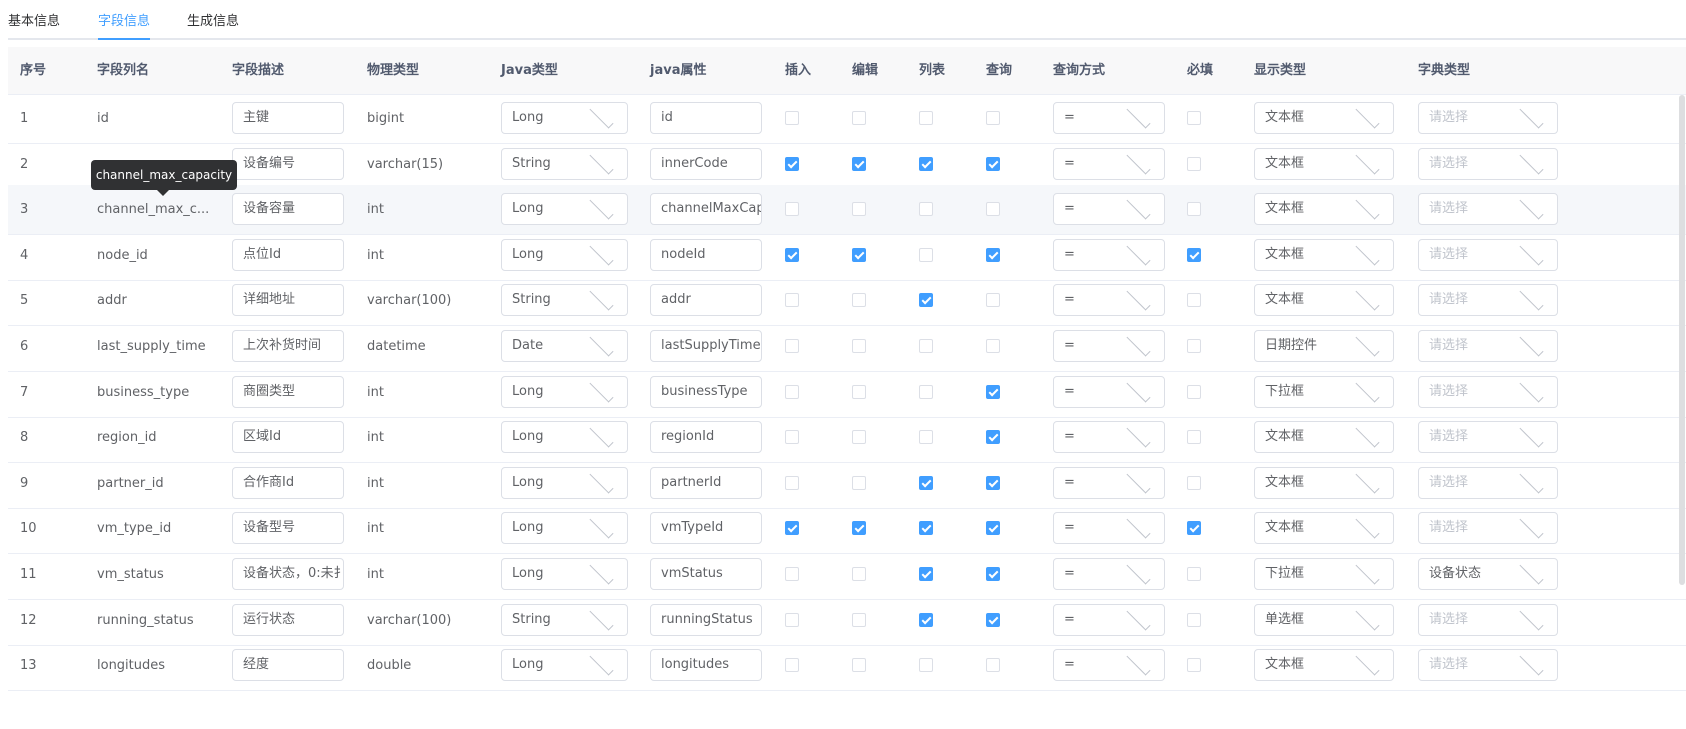 This screenshot has width=1686, height=729. I want to click on java-attr-input: businessType, so click(706, 391).